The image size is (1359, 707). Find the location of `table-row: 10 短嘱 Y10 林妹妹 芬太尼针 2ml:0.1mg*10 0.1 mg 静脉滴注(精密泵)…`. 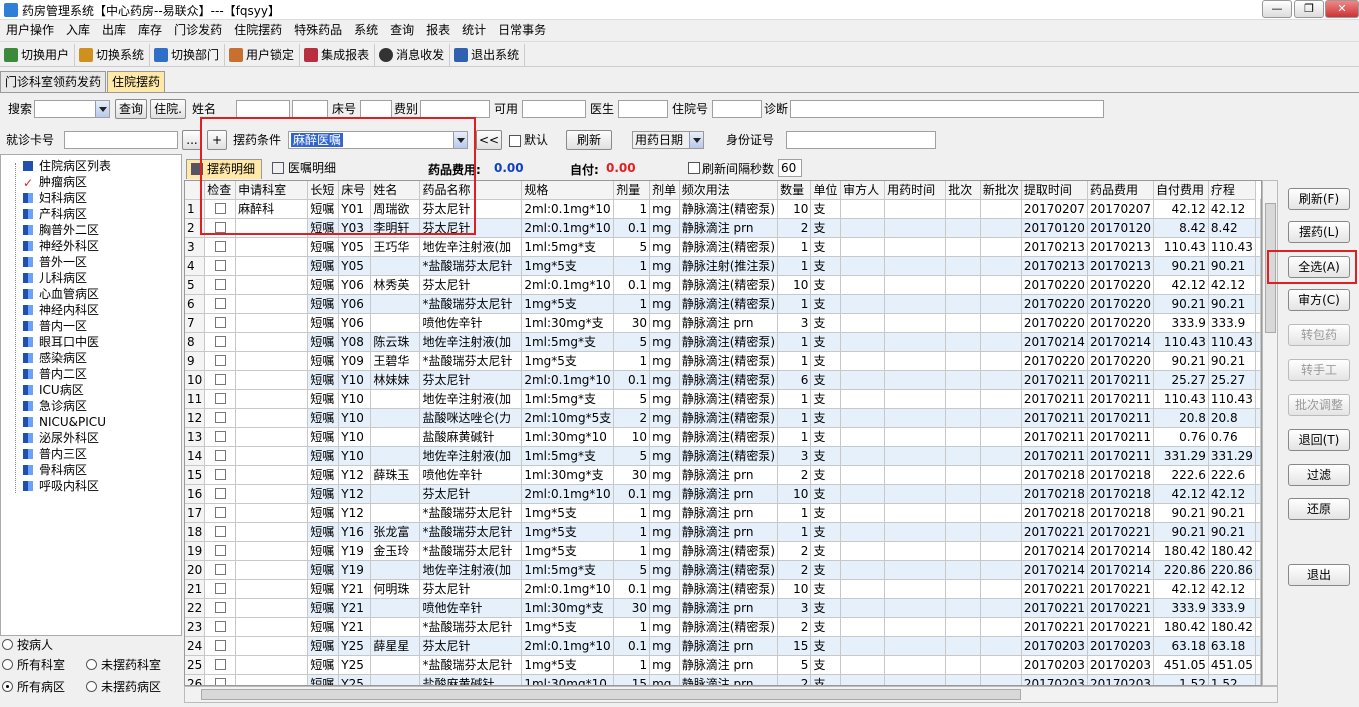

table-row: 10 短嘱 Y10 林妹妹 芬太尼针 2ml:0.1mg*10 0.1 mg 静脉滴注(精密泵)… is located at coordinates (723, 380).